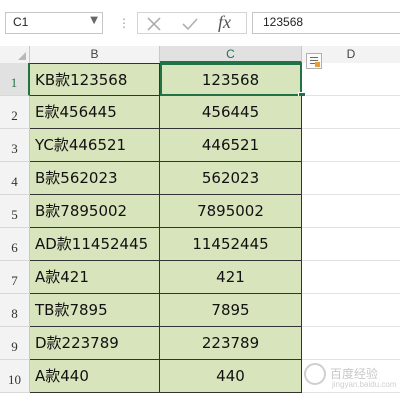 The height and width of the screenshot is (400, 400). What do you see at coordinates (231, 54) in the screenshot?
I see `column-header-c: C` at bounding box center [231, 54].